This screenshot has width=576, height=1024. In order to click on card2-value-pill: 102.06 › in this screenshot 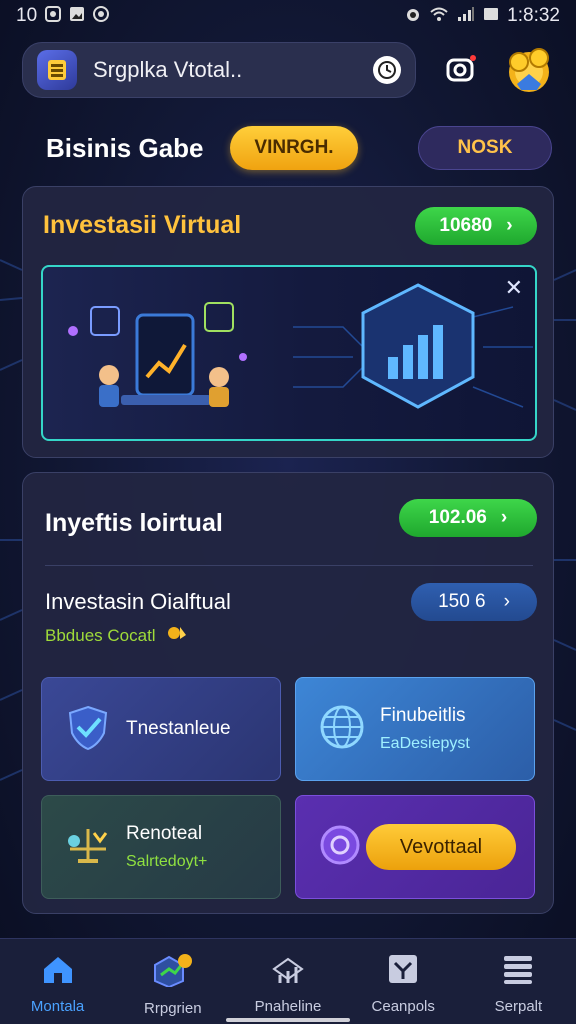, I will do `click(468, 518)`.